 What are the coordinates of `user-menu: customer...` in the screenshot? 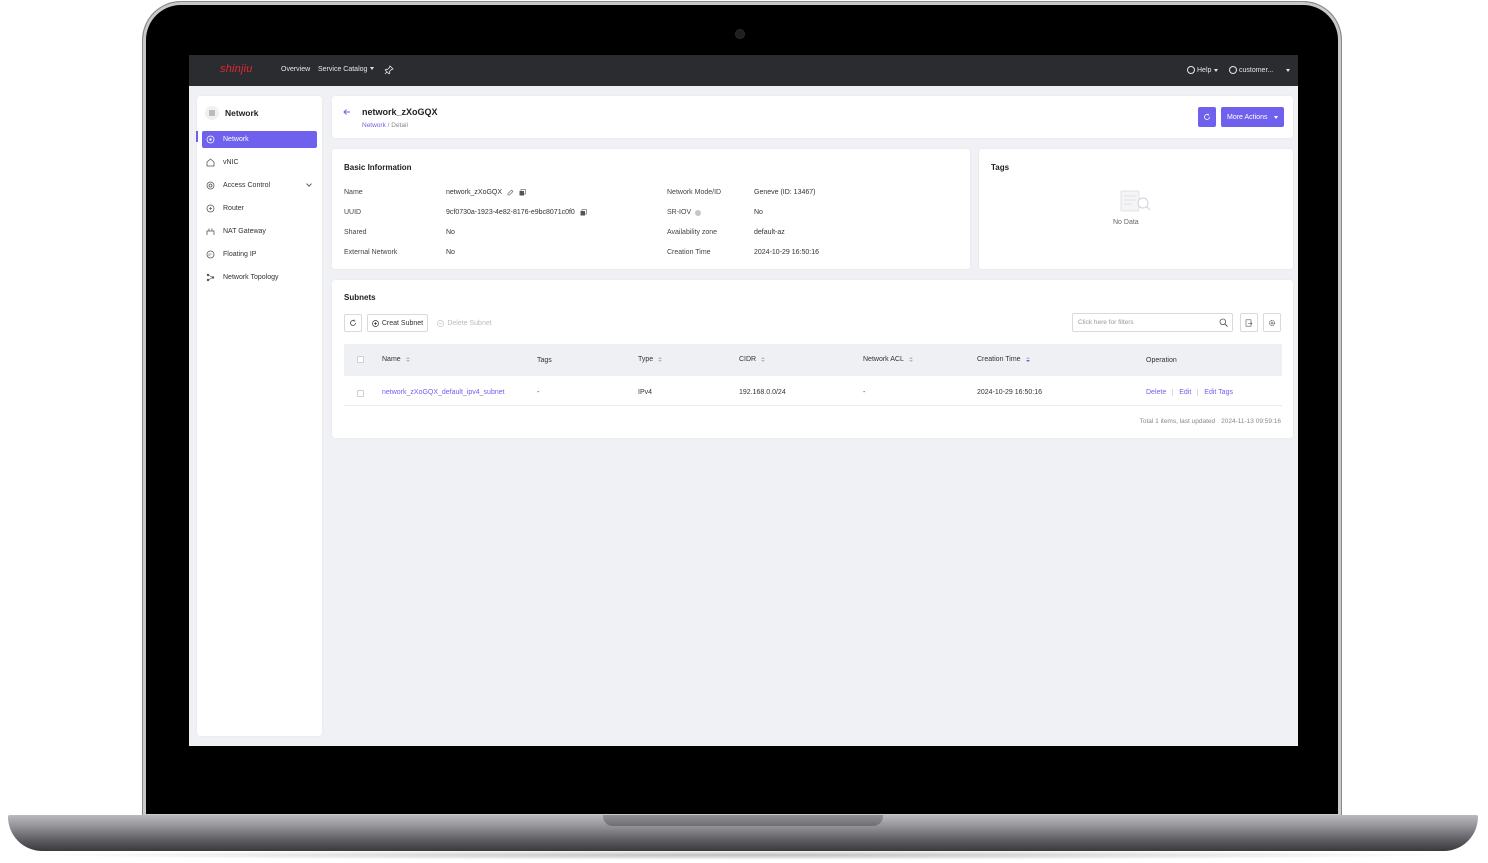 It's located at (1251, 70).